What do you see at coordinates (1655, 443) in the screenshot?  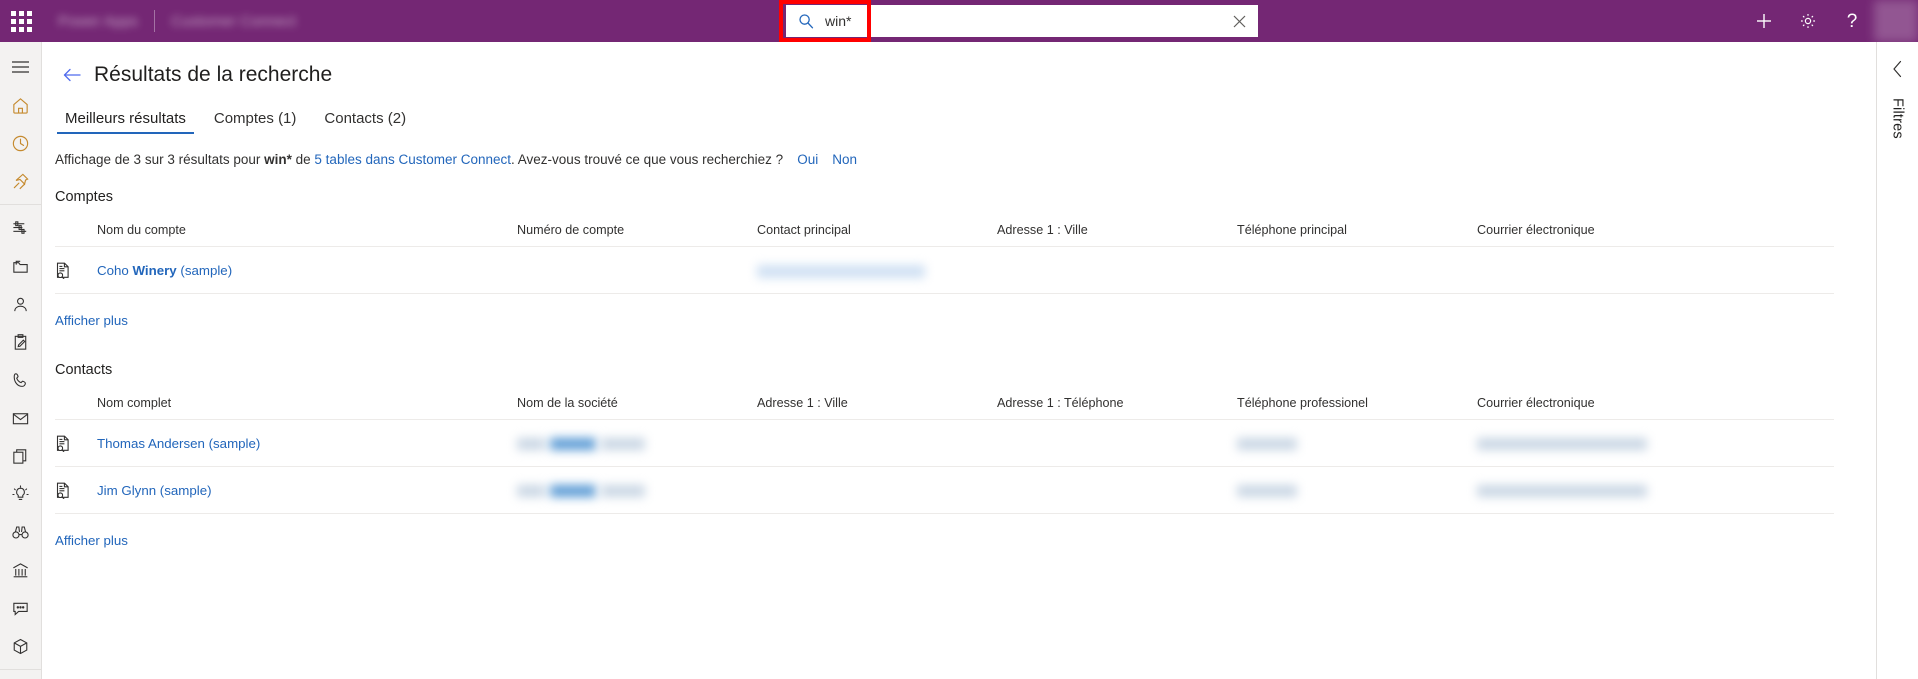 I see `contact-email-cell` at bounding box center [1655, 443].